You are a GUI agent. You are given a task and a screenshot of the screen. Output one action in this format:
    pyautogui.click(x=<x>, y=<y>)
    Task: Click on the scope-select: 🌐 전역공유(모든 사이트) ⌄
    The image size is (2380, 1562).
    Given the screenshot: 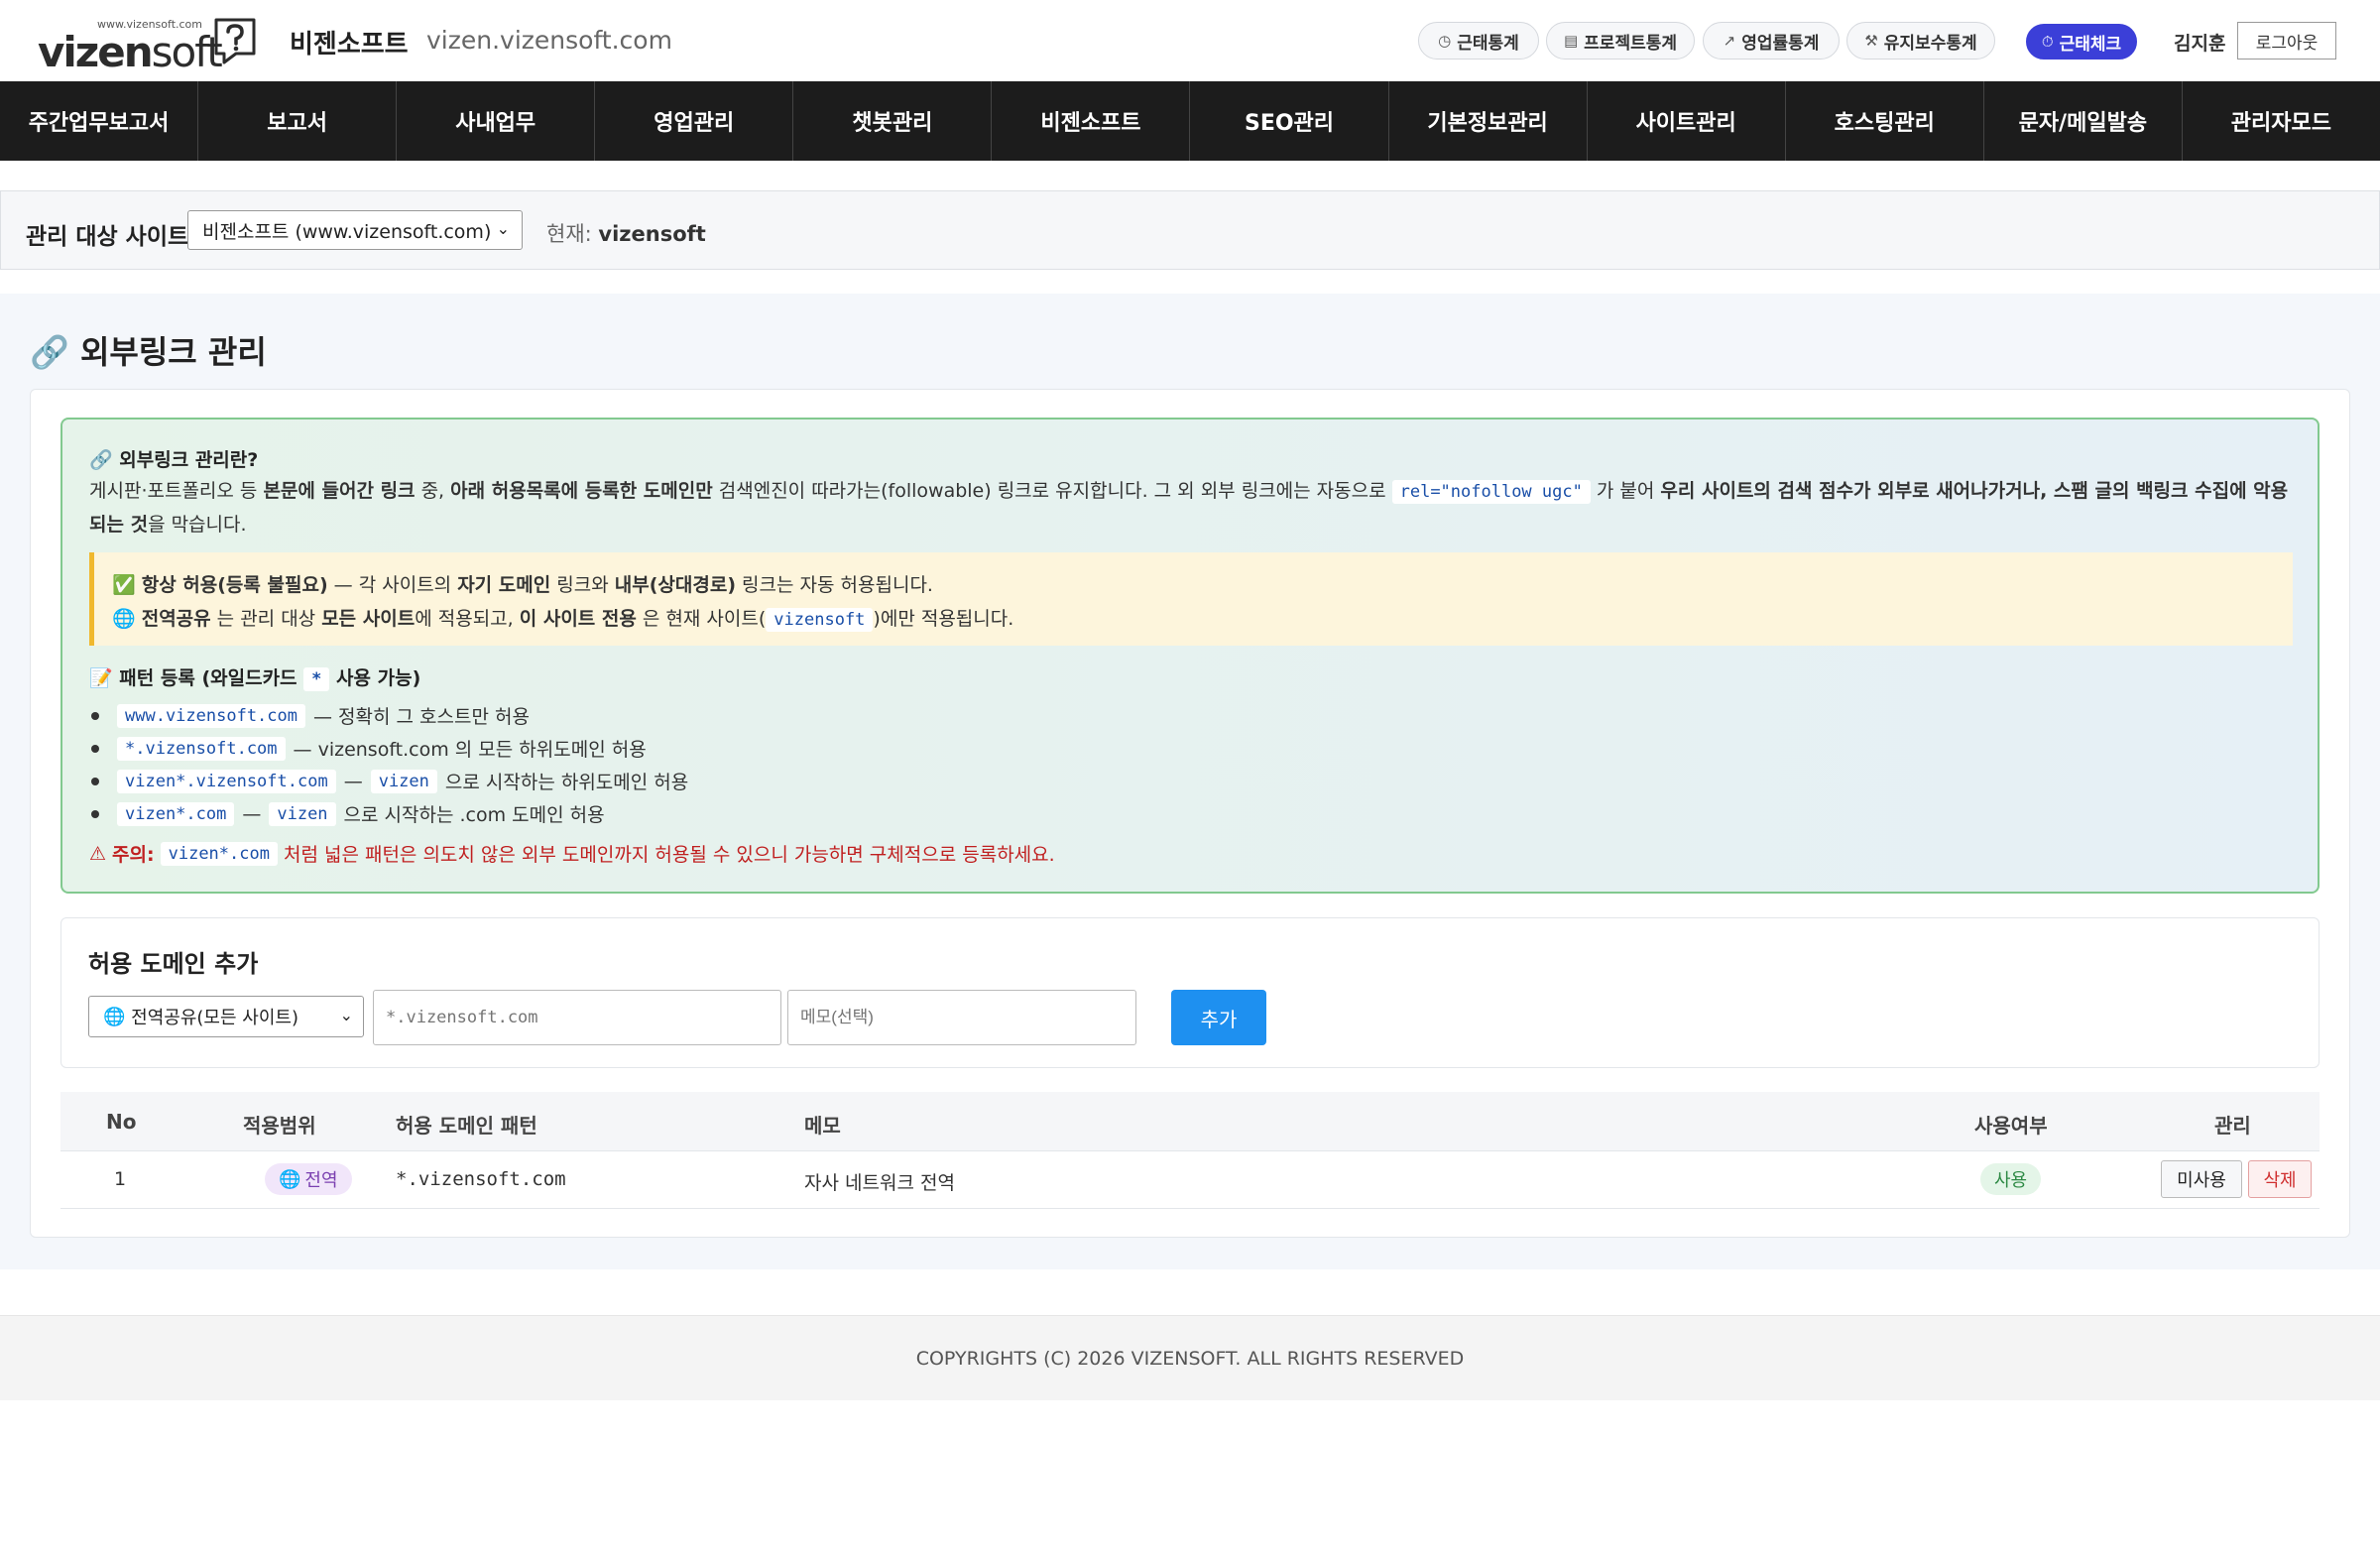 What is the action you would take?
    pyautogui.click(x=226, y=1016)
    